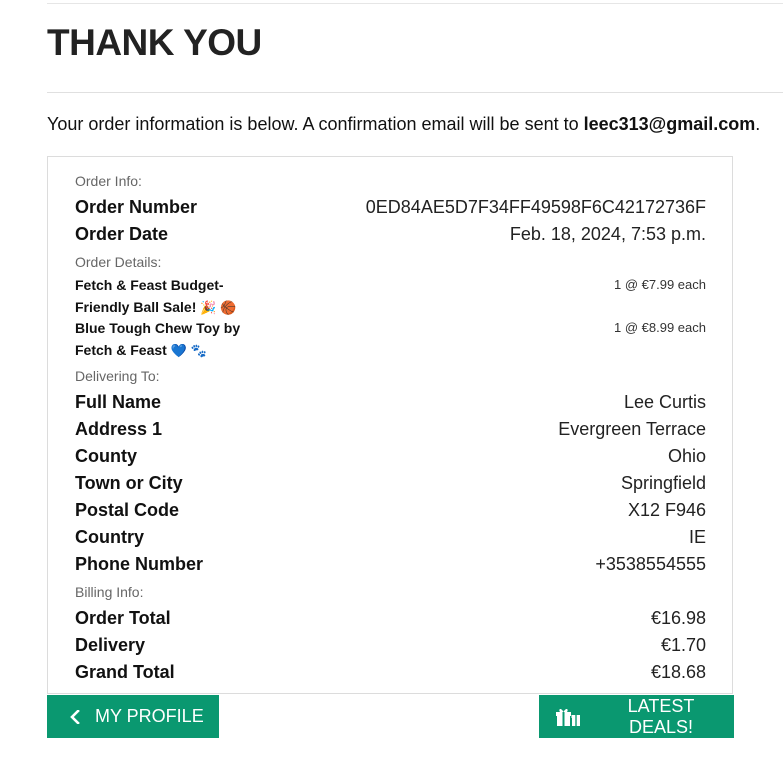 This screenshot has height=767, width=783. What do you see at coordinates (125, 671) in the screenshot?
I see `grand-total-key: Grand Total` at bounding box center [125, 671].